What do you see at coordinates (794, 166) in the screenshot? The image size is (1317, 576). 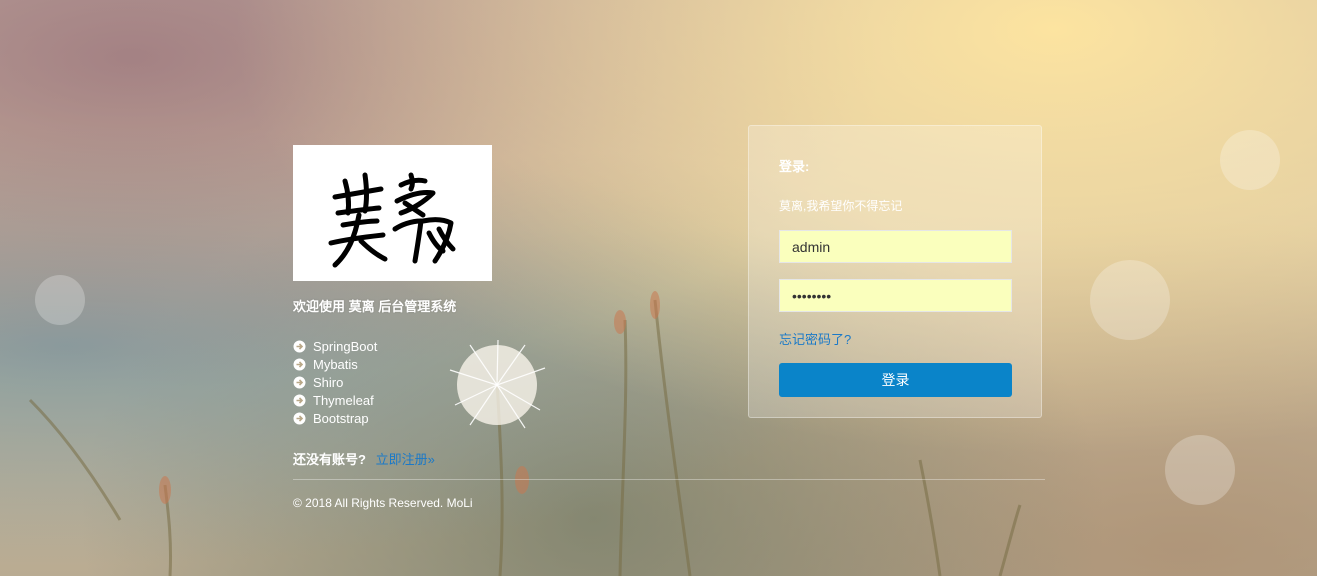 I see `login-title: 登录:` at bounding box center [794, 166].